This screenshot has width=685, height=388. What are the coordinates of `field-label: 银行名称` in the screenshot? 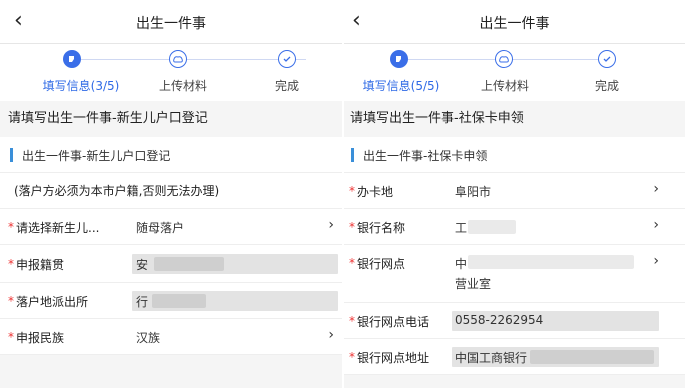 It's located at (381, 228).